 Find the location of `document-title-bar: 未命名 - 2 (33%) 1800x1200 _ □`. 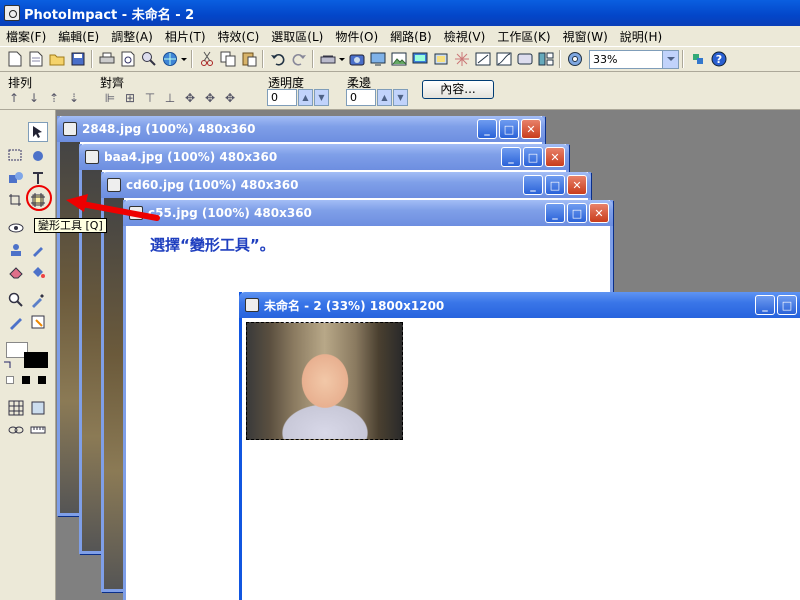

document-title-bar: 未命名 - 2 (33%) 1800x1200 _ □ is located at coordinates (519, 305).